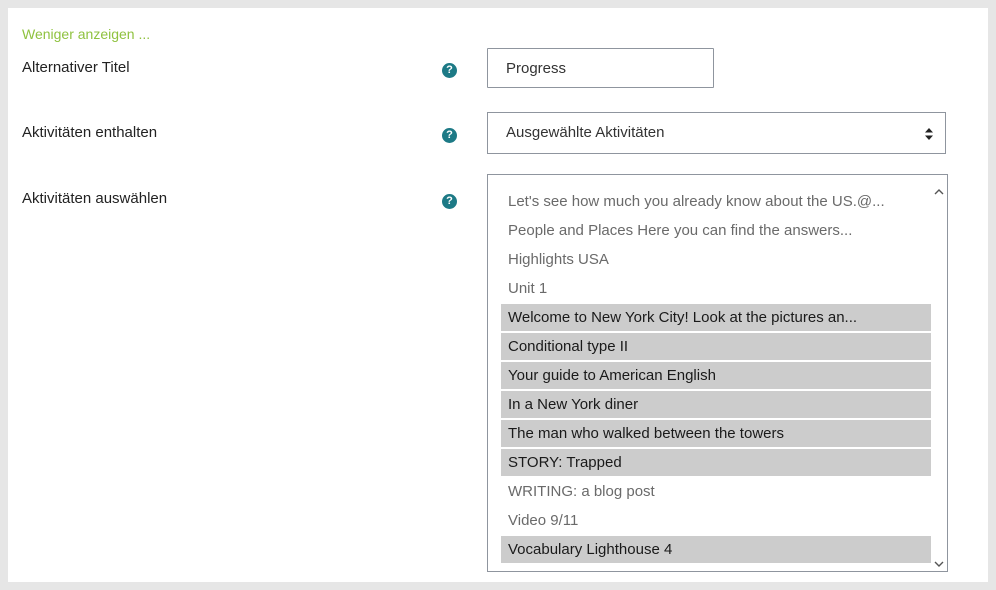  Describe the element at coordinates (600, 68) in the screenshot. I see `alt-title-input` at that location.